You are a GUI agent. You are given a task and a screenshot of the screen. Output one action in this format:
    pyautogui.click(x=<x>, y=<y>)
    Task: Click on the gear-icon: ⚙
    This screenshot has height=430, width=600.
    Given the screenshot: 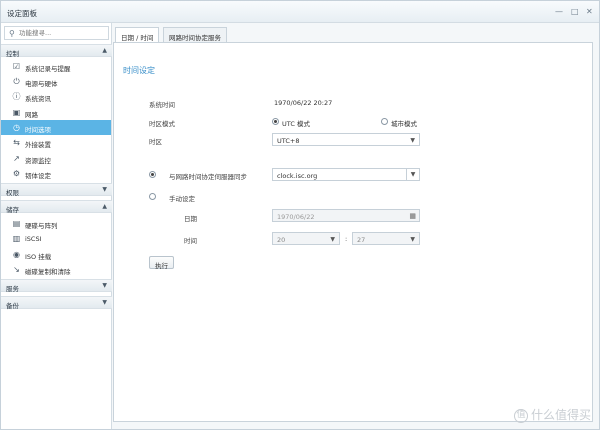 What is the action you would take?
    pyautogui.click(x=16, y=173)
    